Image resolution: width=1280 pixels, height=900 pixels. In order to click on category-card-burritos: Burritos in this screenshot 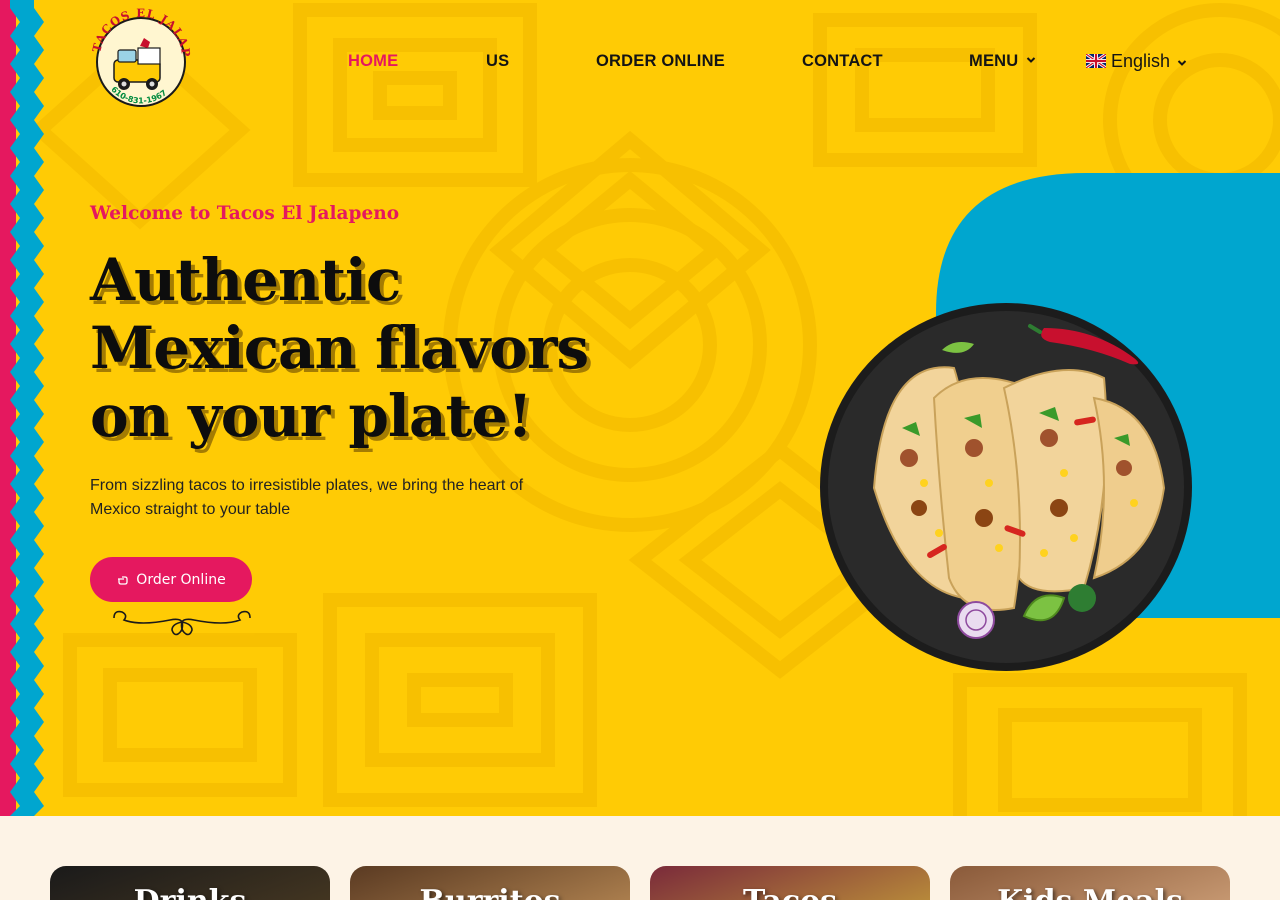, I will do `click(490, 883)`.